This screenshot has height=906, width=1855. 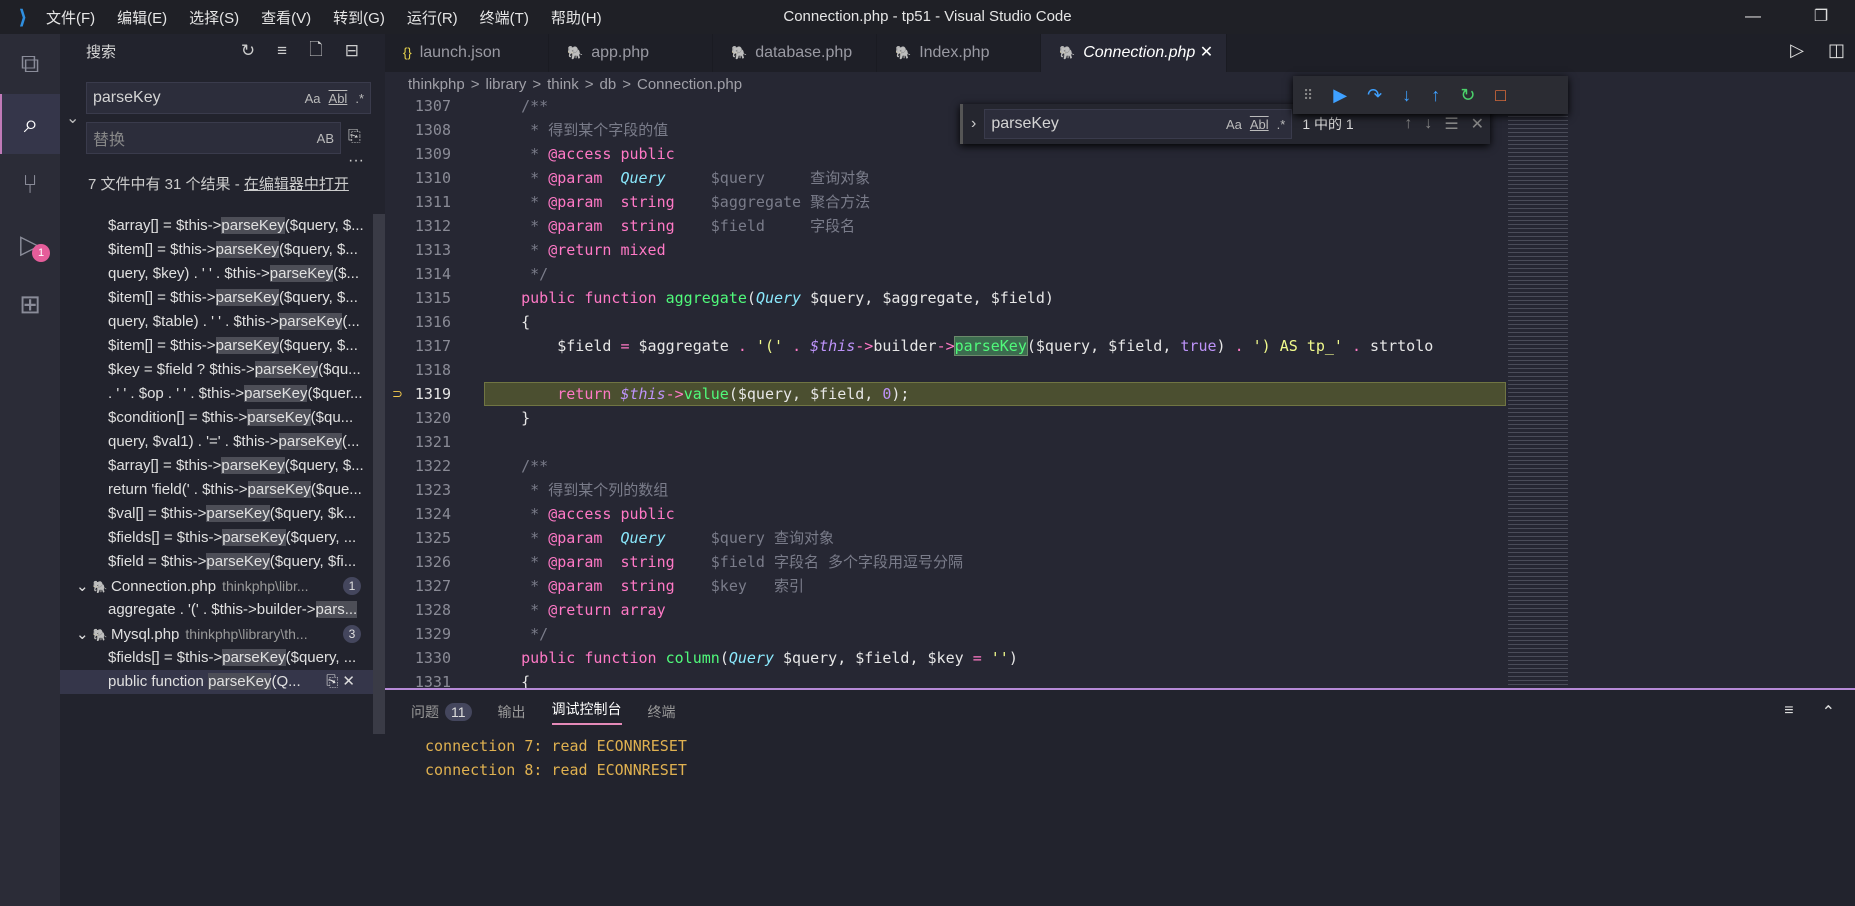 I want to click on code-line: * @param string $key 索引, so click(x=995, y=586).